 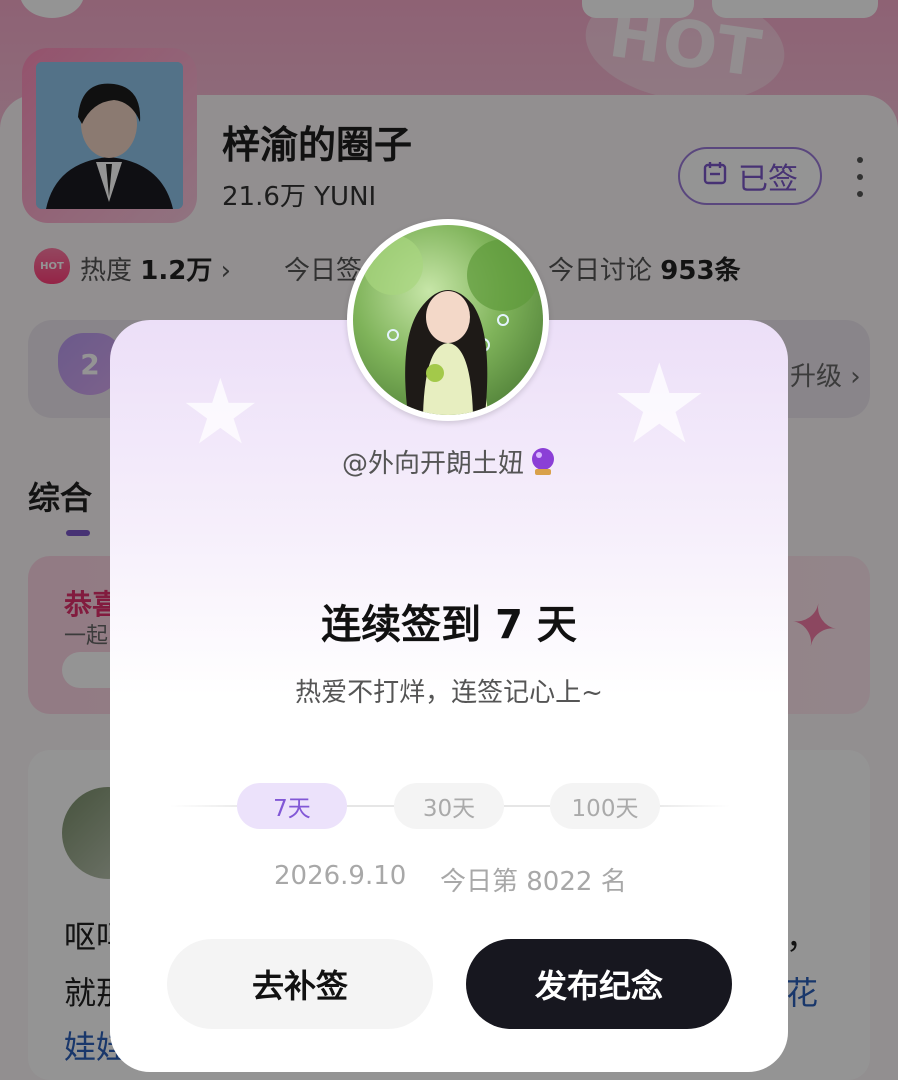 What do you see at coordinates (543, 462) in the screenshot?
I see `crystal-ball-icon` at bounding box center [543, 462].